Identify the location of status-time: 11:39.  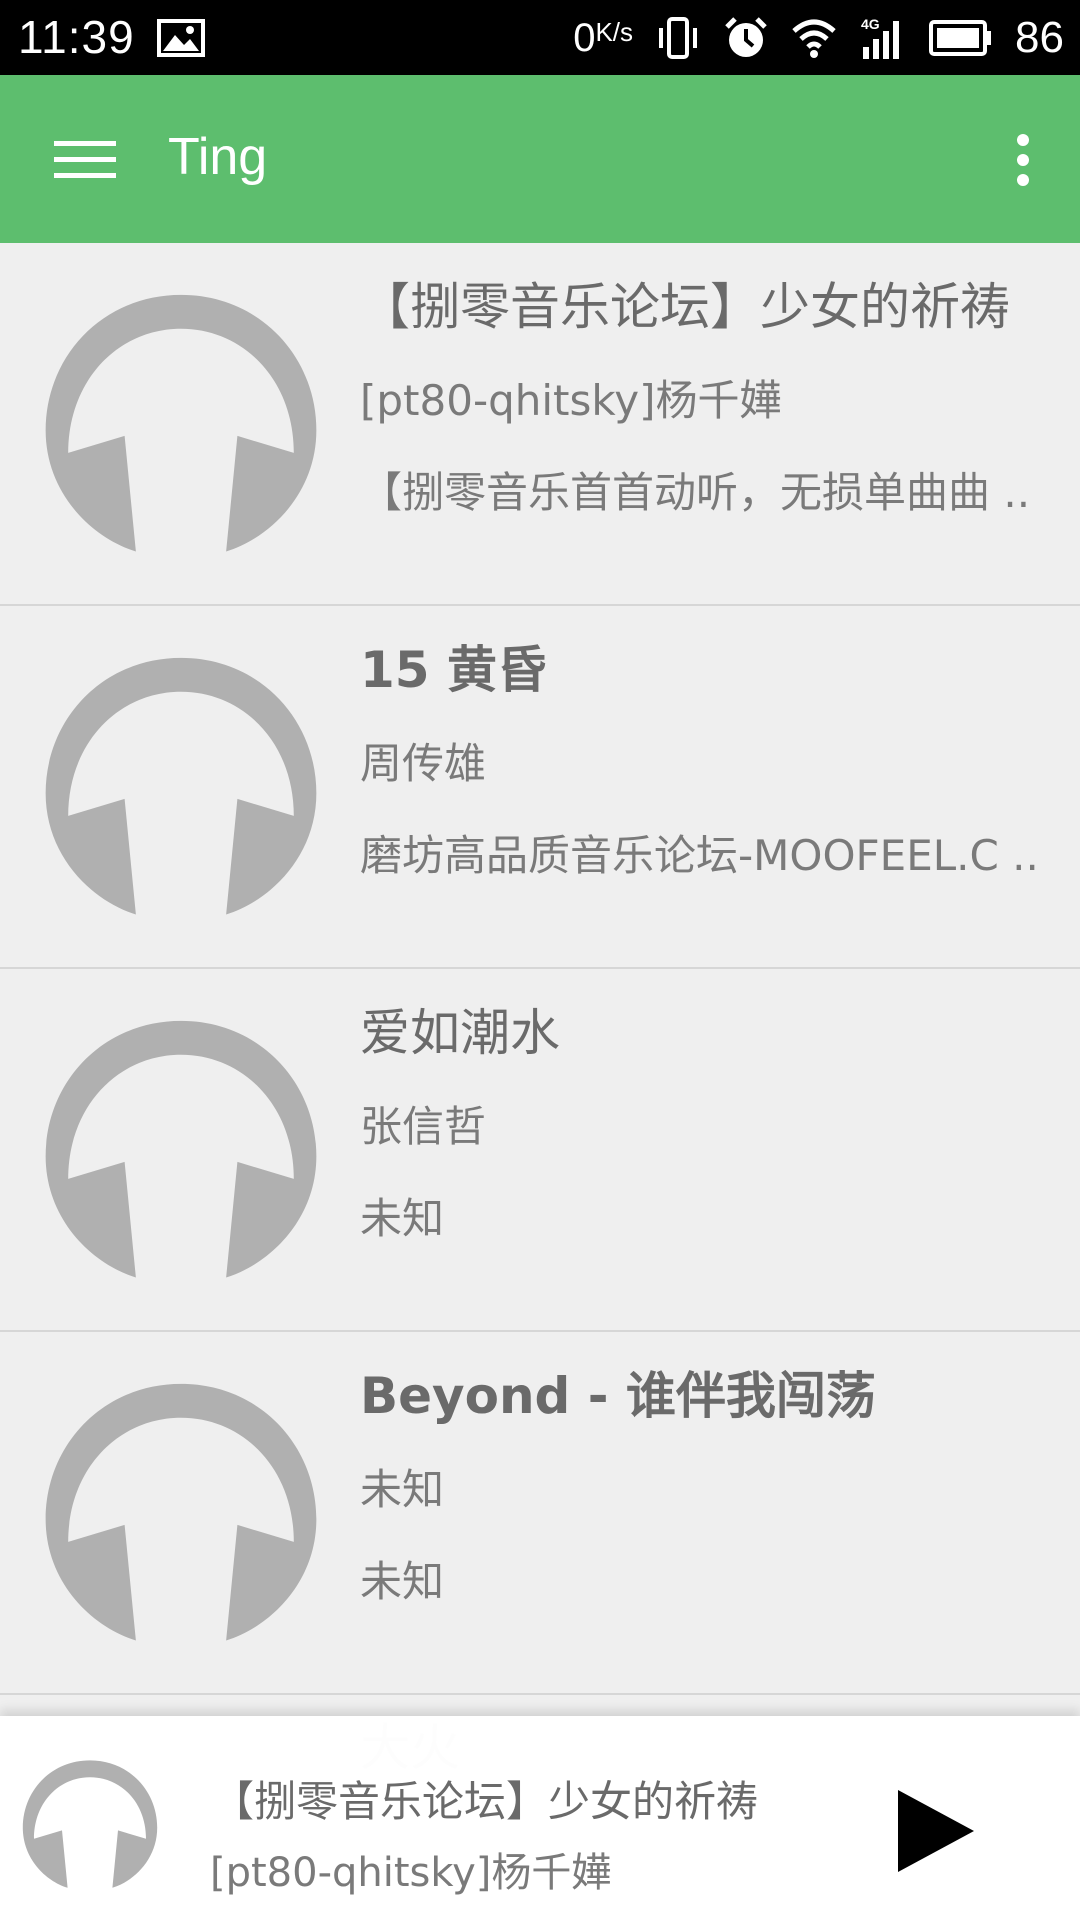
(76, 37).